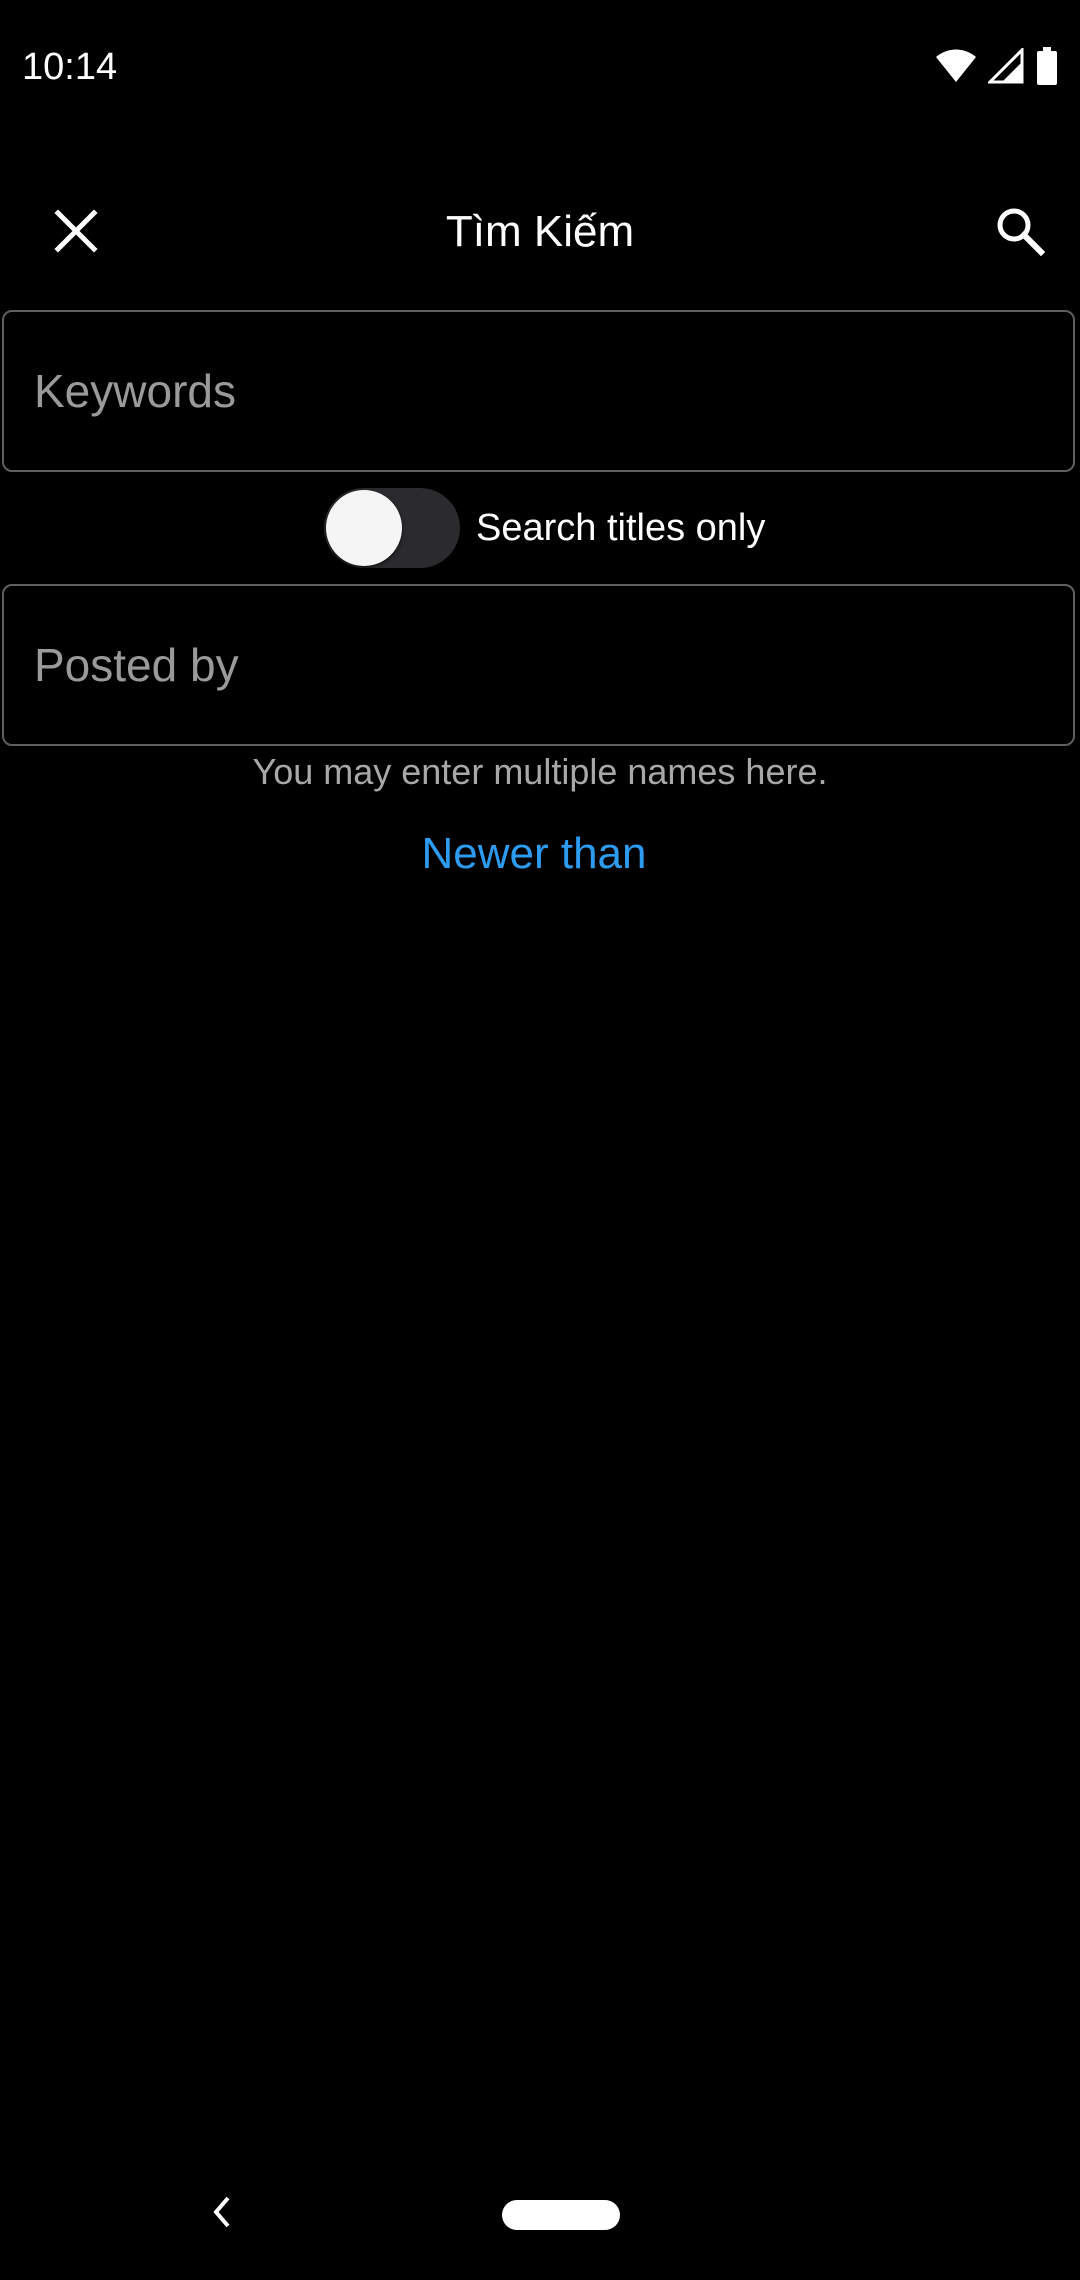 This screenshot has height=2280, width=1080. What do you see at coordinates (534, 854) in the screenshot?
I see `newer-than-button: Newer than` at bounding box center [534, 854].